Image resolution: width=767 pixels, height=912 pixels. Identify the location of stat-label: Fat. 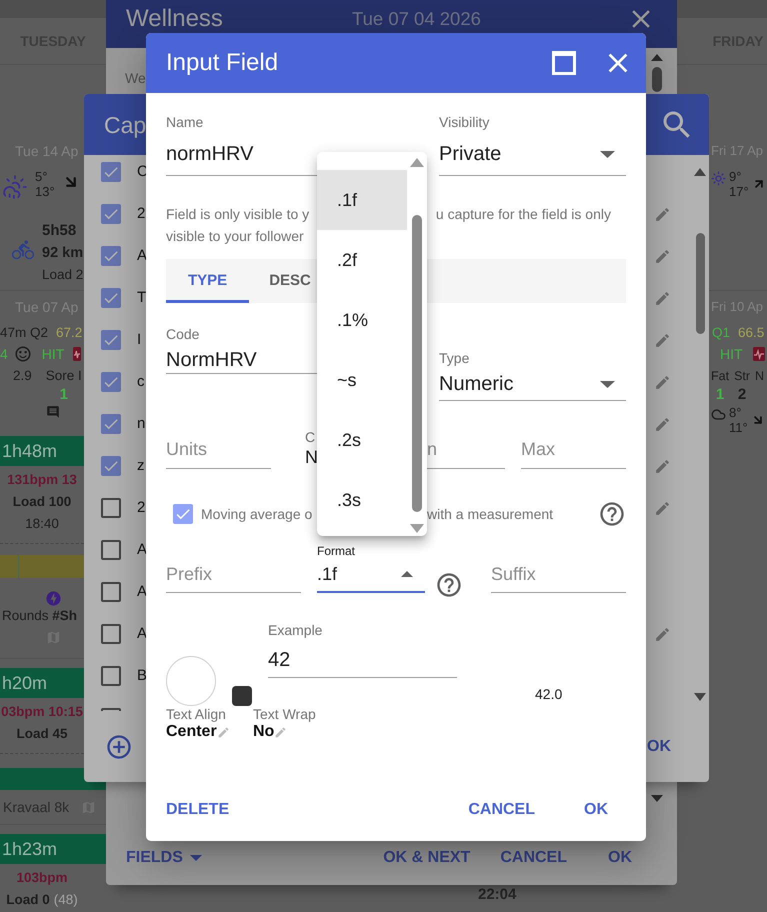
(720, 376).